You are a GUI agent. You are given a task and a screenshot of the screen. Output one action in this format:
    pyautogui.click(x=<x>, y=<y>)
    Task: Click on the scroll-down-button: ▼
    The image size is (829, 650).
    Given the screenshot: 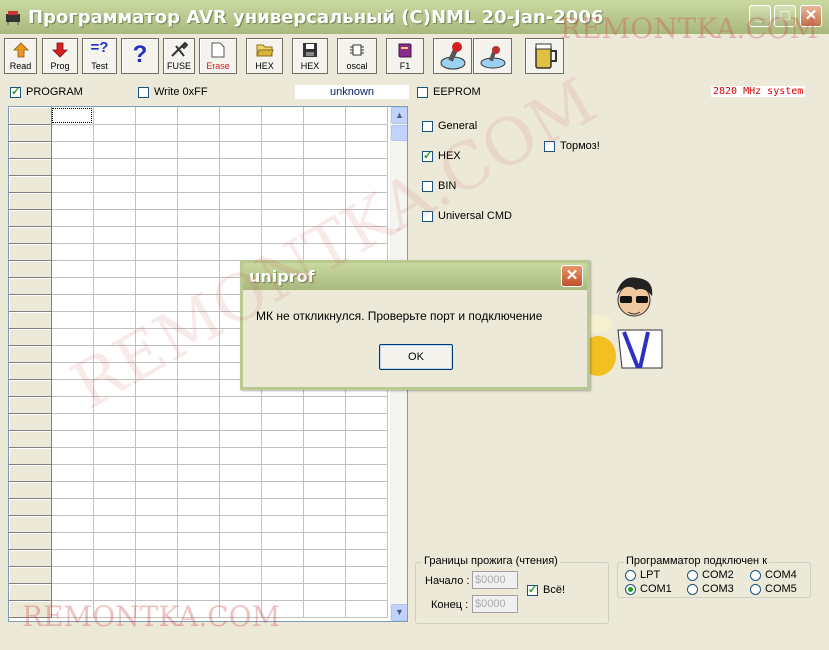 What is the action you would take?
    pyautogui.click(x=399, y=612)
    